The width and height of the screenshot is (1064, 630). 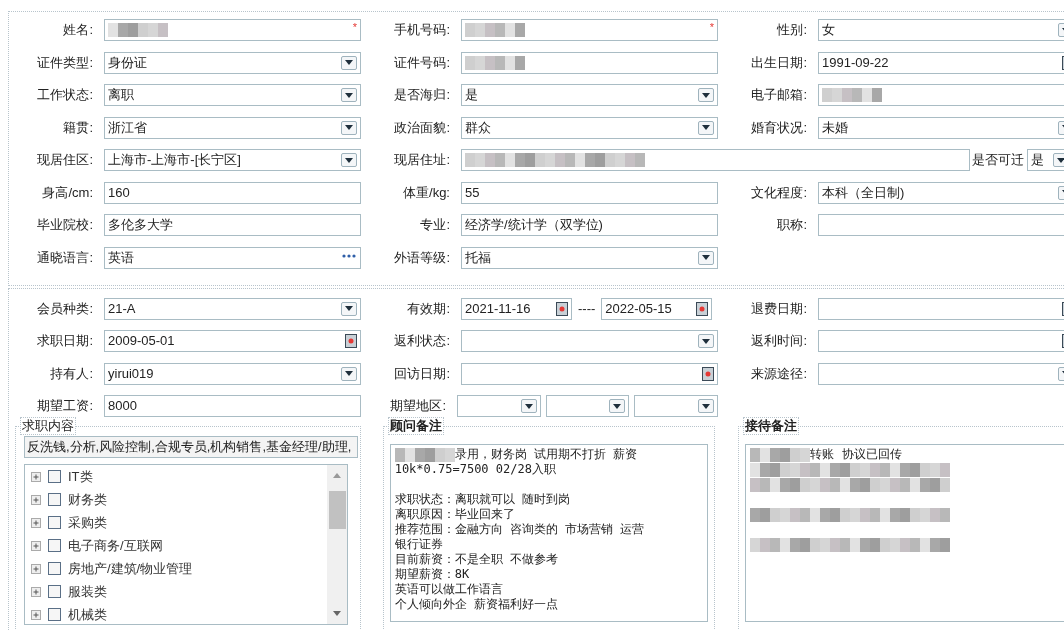 I want to click on scroll-down-icon, so click(x=337, y=613).